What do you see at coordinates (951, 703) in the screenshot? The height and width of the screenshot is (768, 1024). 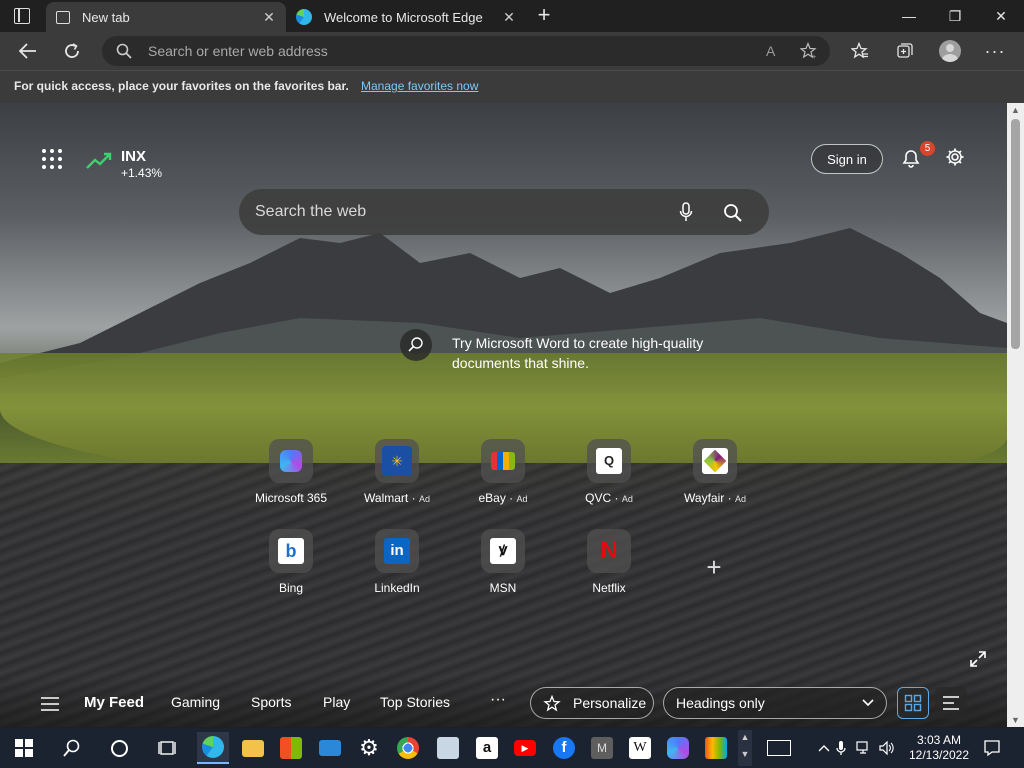 I see `list-view-button` at bounding box center [951, 703].